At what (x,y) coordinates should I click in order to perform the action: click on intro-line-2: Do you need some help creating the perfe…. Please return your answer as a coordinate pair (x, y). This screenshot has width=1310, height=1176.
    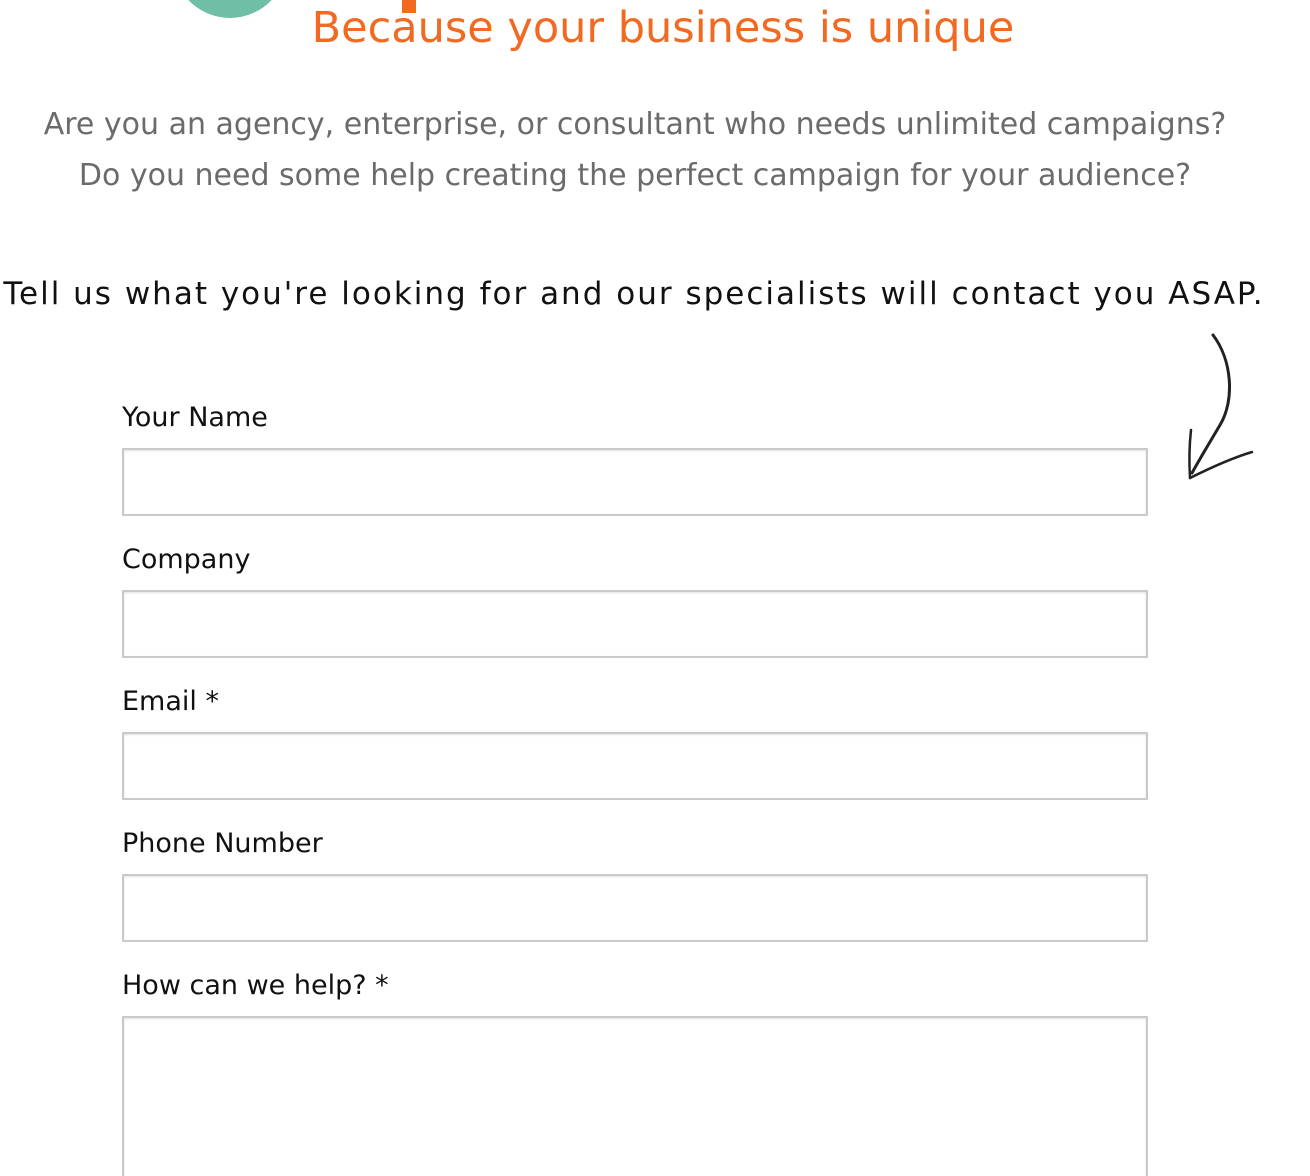
    Looking at the image, I should click on (635, 175).